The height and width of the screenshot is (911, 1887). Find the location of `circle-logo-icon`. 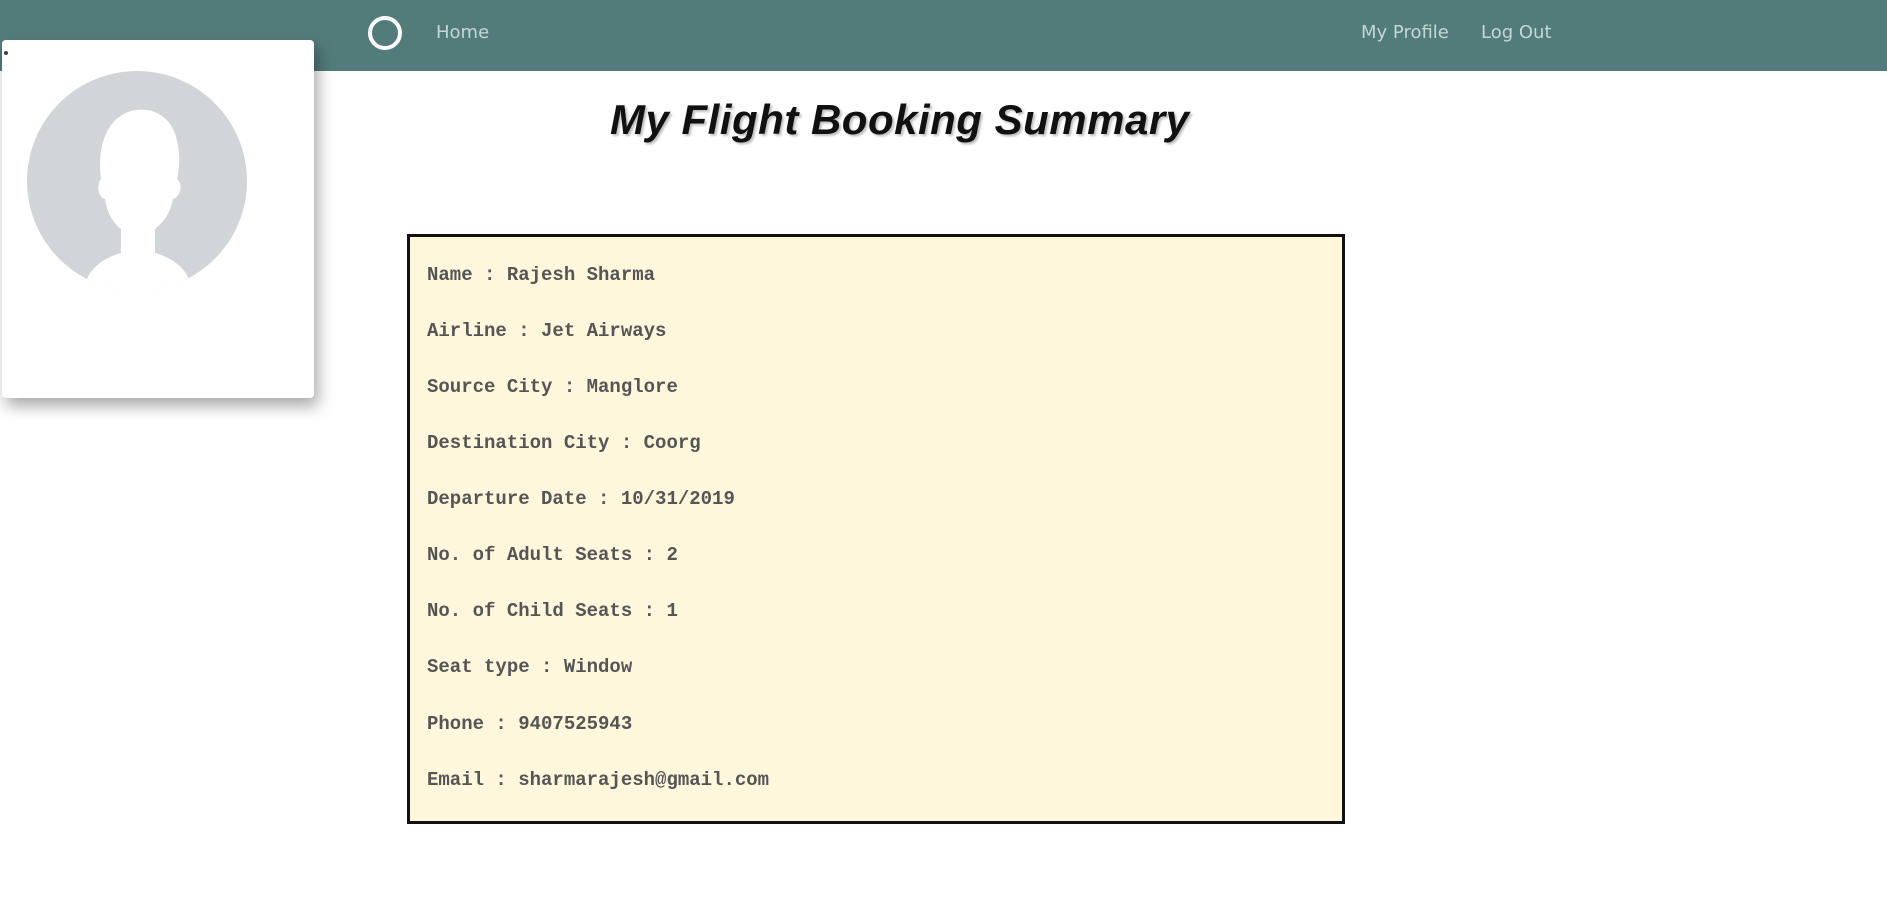

circle-logo-icon is located at coordinates (385, 33).